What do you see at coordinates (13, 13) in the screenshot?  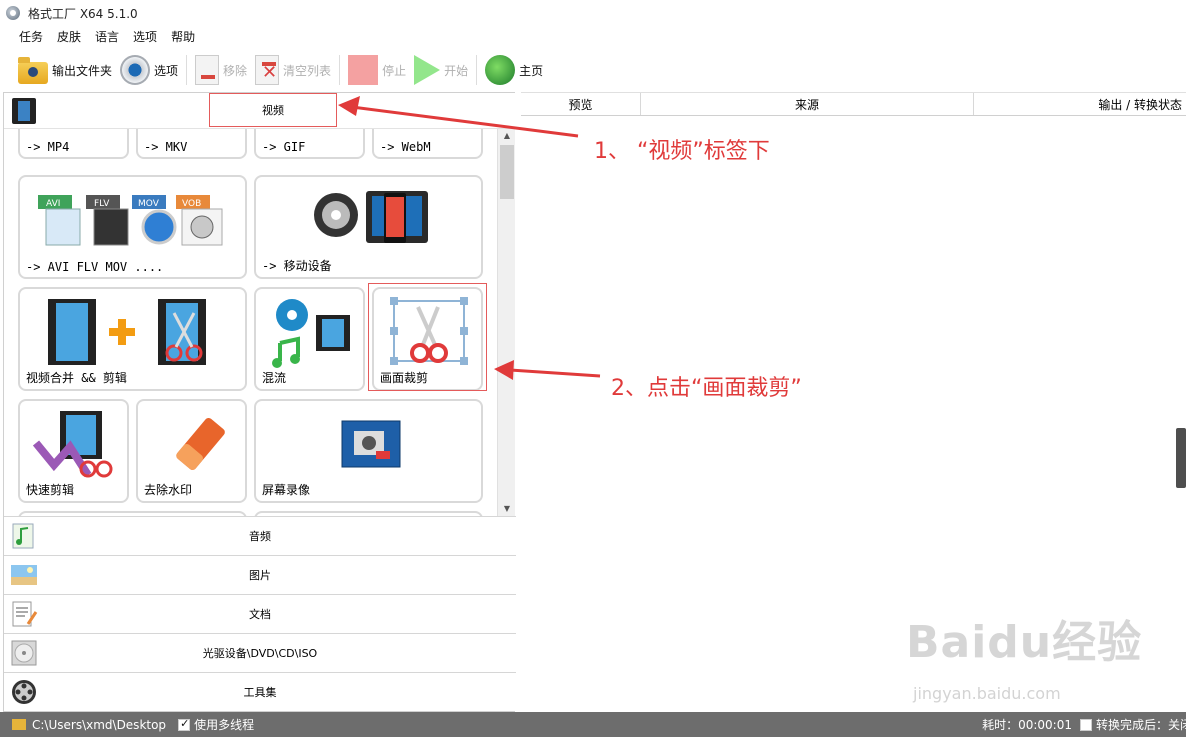 I see `app-icon` at bounding box center [13, 13].